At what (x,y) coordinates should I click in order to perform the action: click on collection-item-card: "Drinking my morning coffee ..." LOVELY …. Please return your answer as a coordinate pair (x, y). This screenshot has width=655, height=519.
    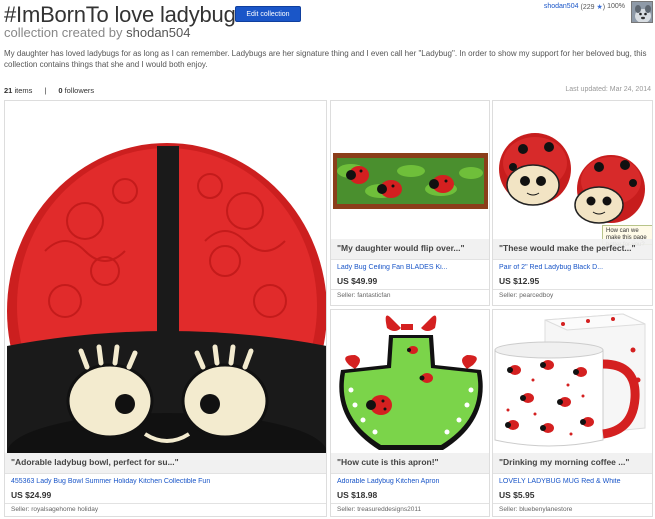
    Looking at the image, I should click on (572, 413).